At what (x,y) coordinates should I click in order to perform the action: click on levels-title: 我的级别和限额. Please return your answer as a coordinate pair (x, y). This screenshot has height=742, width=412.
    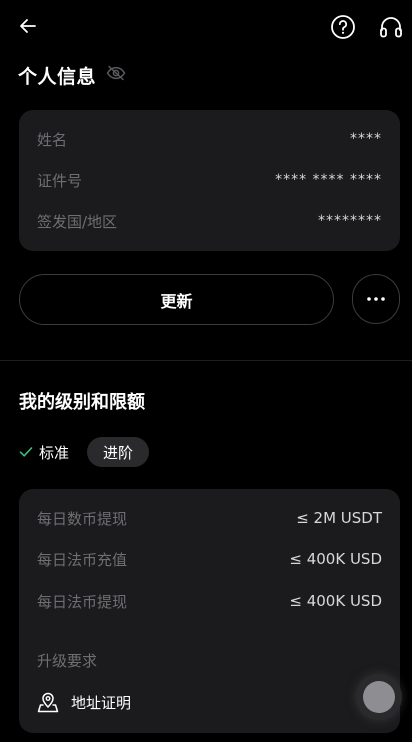
    Looking at the image, I should click on (82, 402).